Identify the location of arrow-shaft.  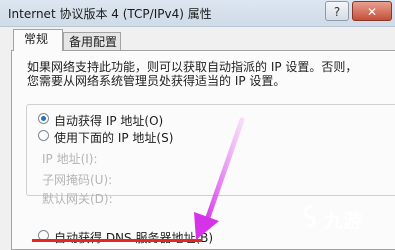
(223, 173).